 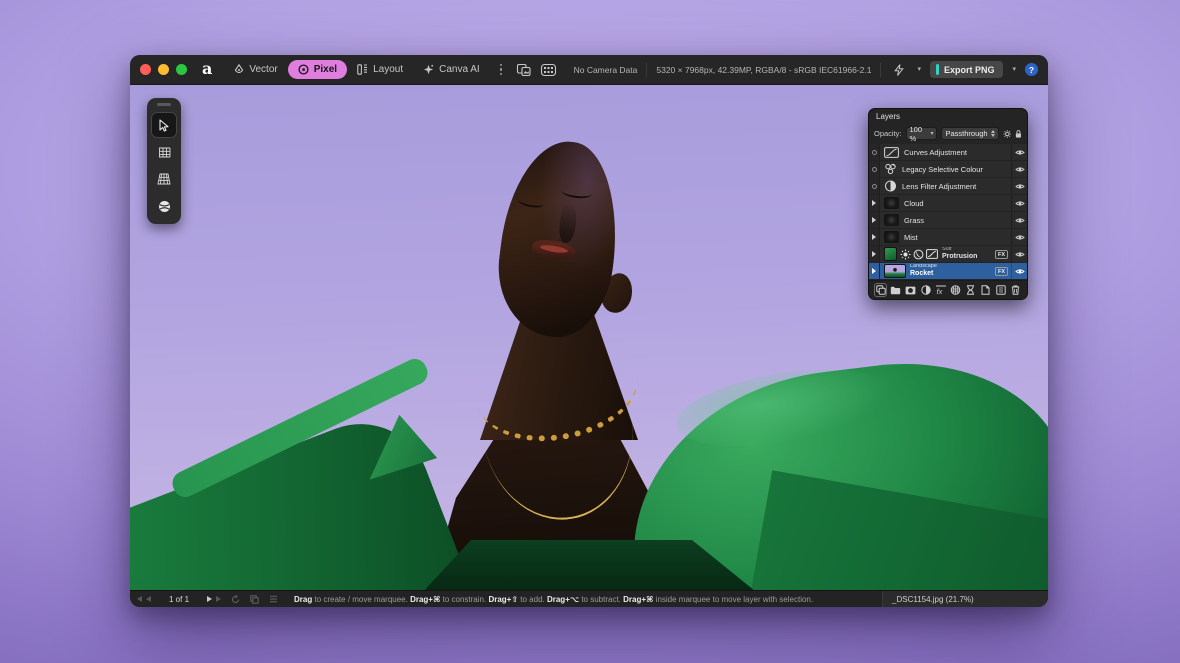 I want to click on page-navigation: 1 of 1, so click(x=207, y=599).